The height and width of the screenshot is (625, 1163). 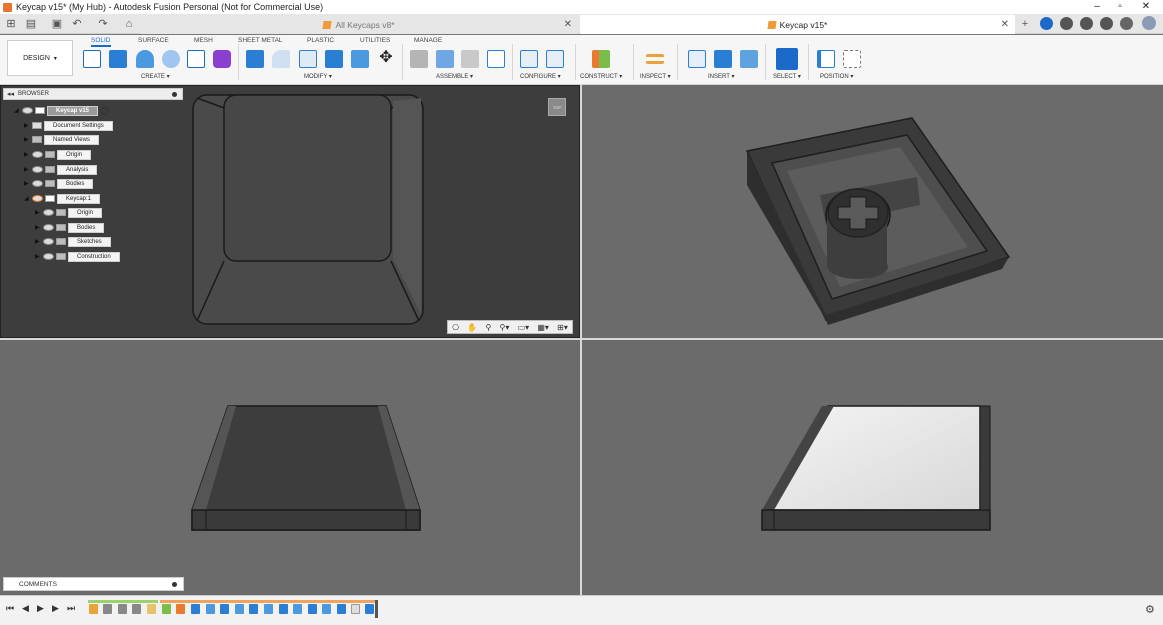 What do you see at coordinates (749, 59) in the screenshot?
I see `insert-canvas-icon` at bounding box center [749, 59].